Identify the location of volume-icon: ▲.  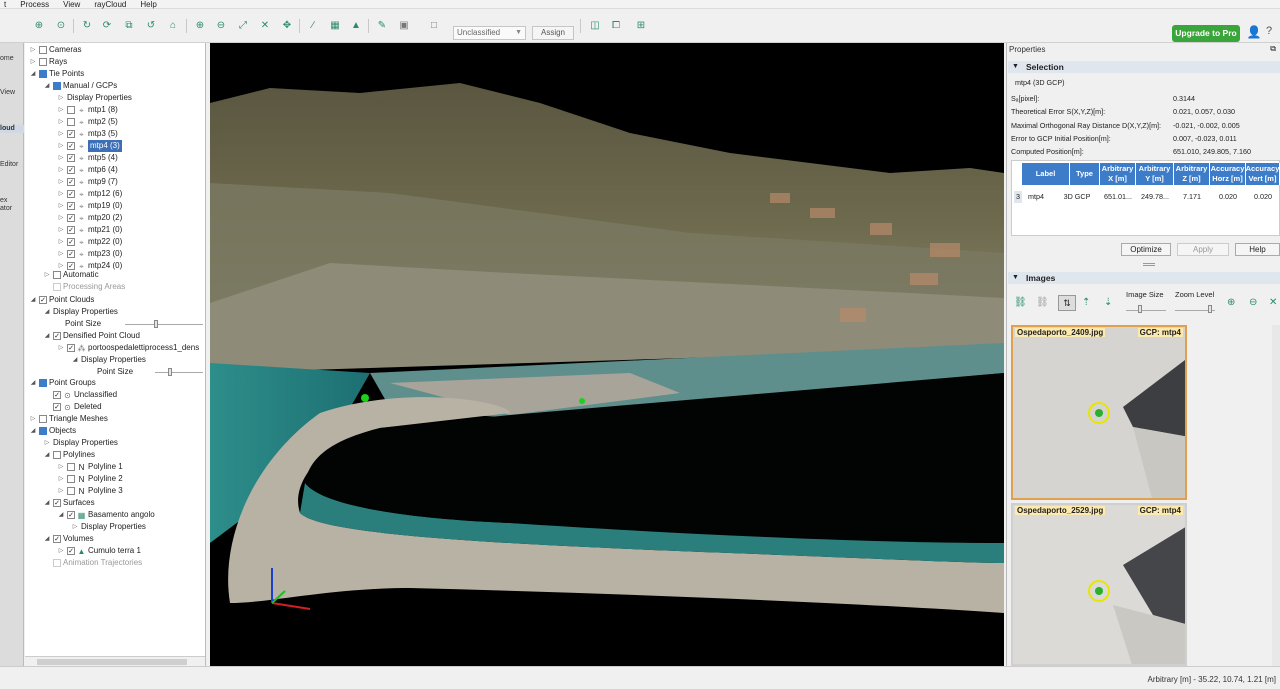
(356, 25).